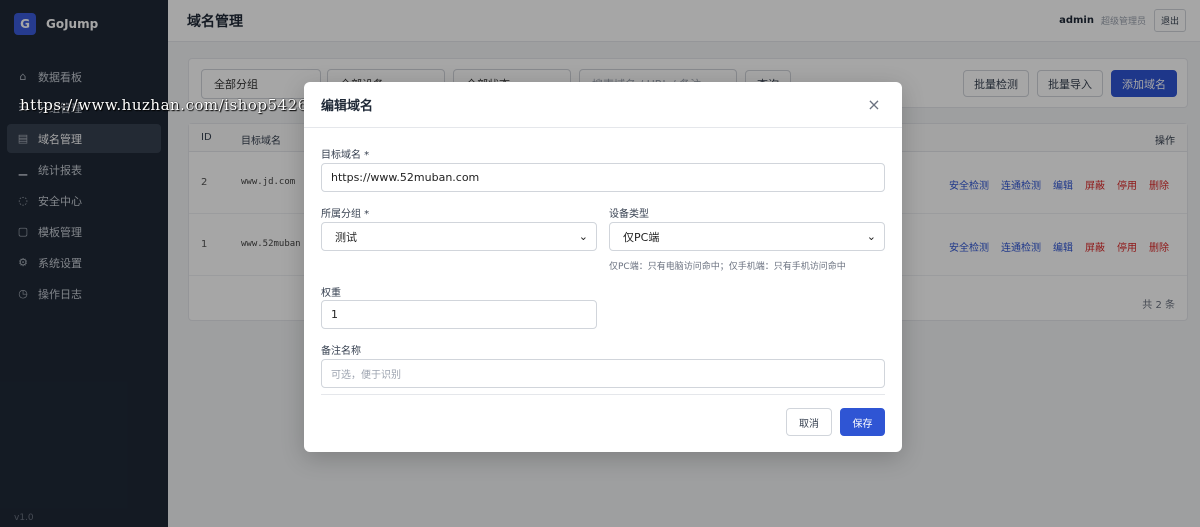 The image size is (1200, 527). I want to click on save-button: 保存, so click(862, 422).